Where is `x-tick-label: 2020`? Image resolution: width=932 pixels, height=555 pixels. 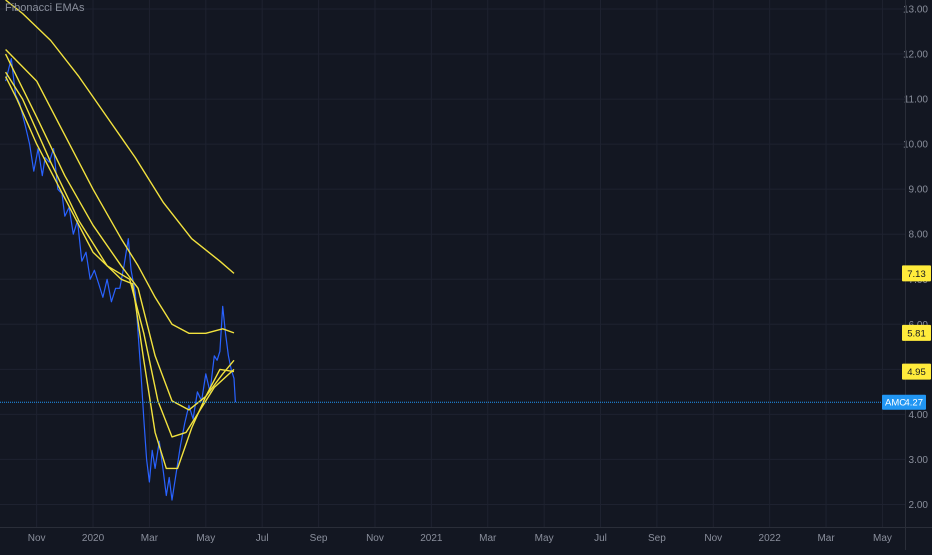 x-tick-label: 2020 is located at coordinates (93, 538).